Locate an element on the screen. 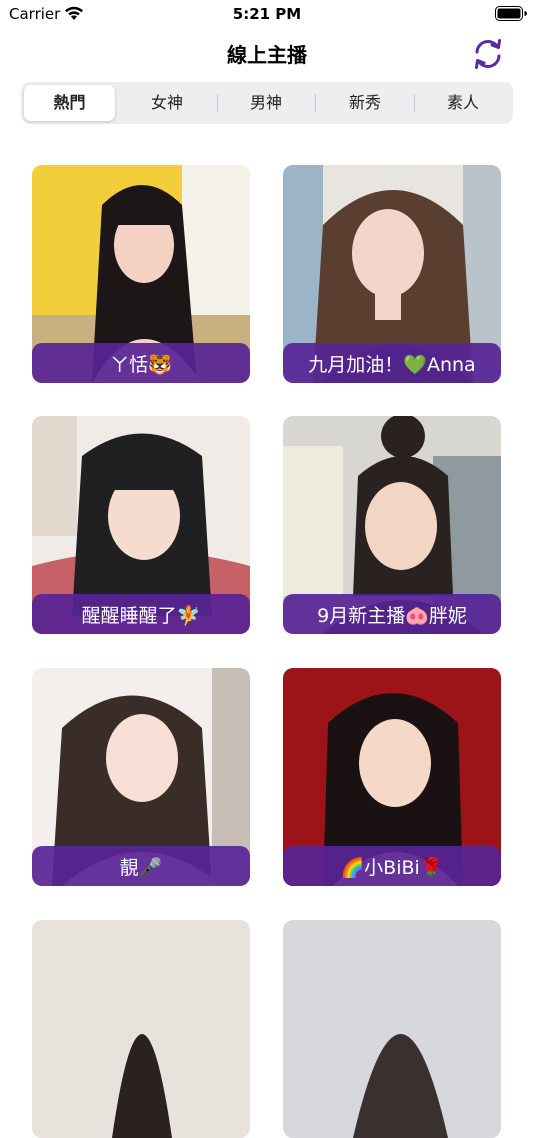 The image size is (534, 1138). streamer-card: 靚🎤 is located at coordinates (141, 777).